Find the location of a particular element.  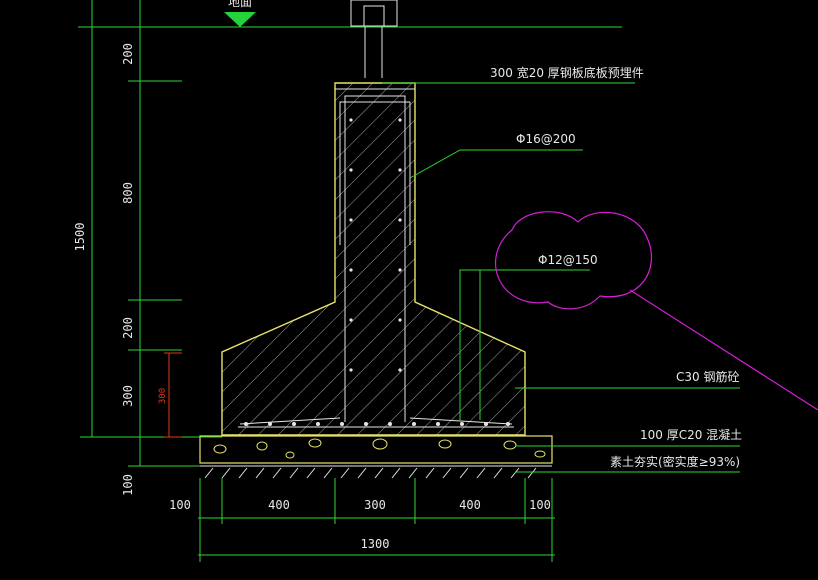

steel-post is located at coordinates (374, 39).